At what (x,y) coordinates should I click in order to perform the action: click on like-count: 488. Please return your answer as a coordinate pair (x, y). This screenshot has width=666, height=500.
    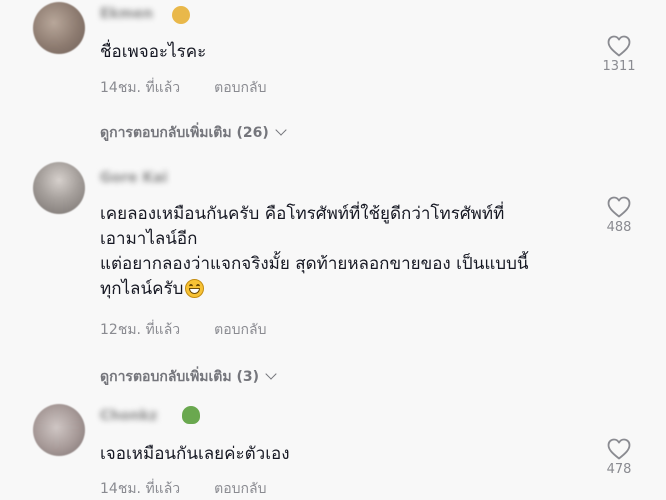
    Looking at the image, I should click on (619, 227).